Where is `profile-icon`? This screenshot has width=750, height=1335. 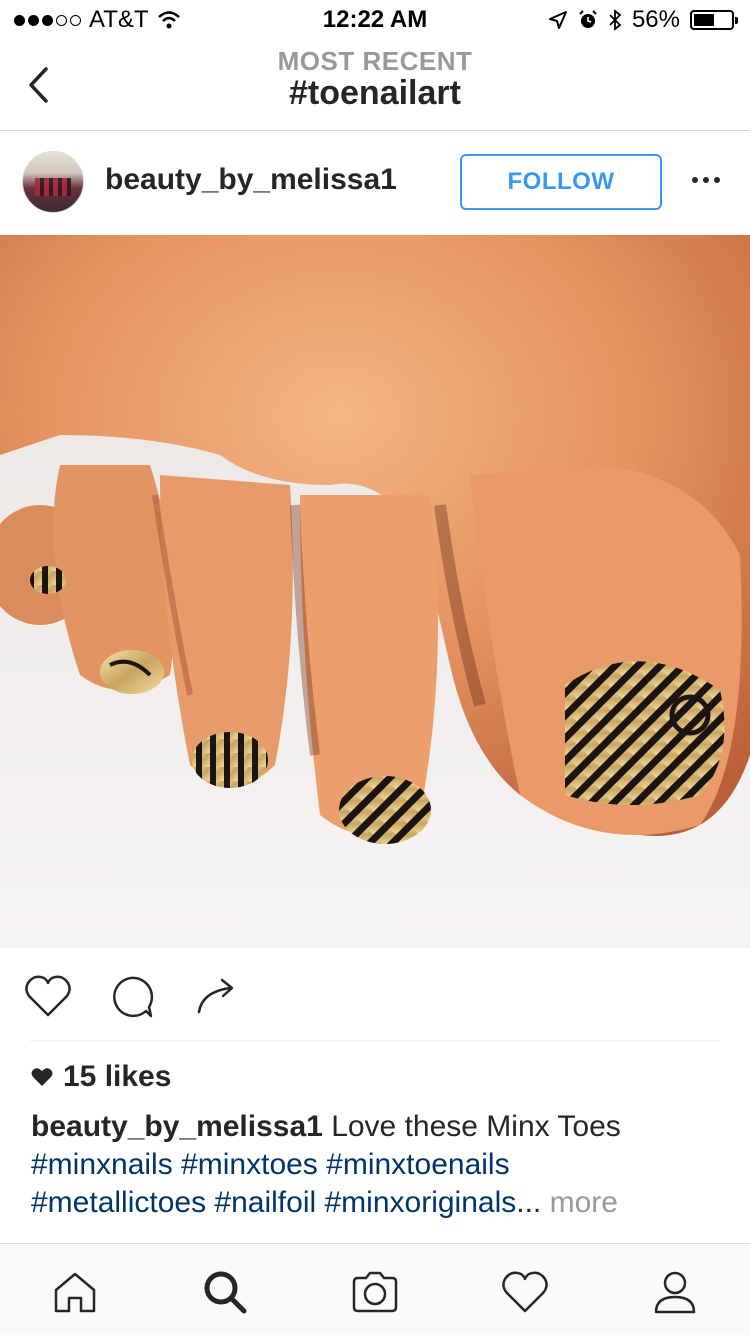
profile-icon is located at coordinates (675, 1292).